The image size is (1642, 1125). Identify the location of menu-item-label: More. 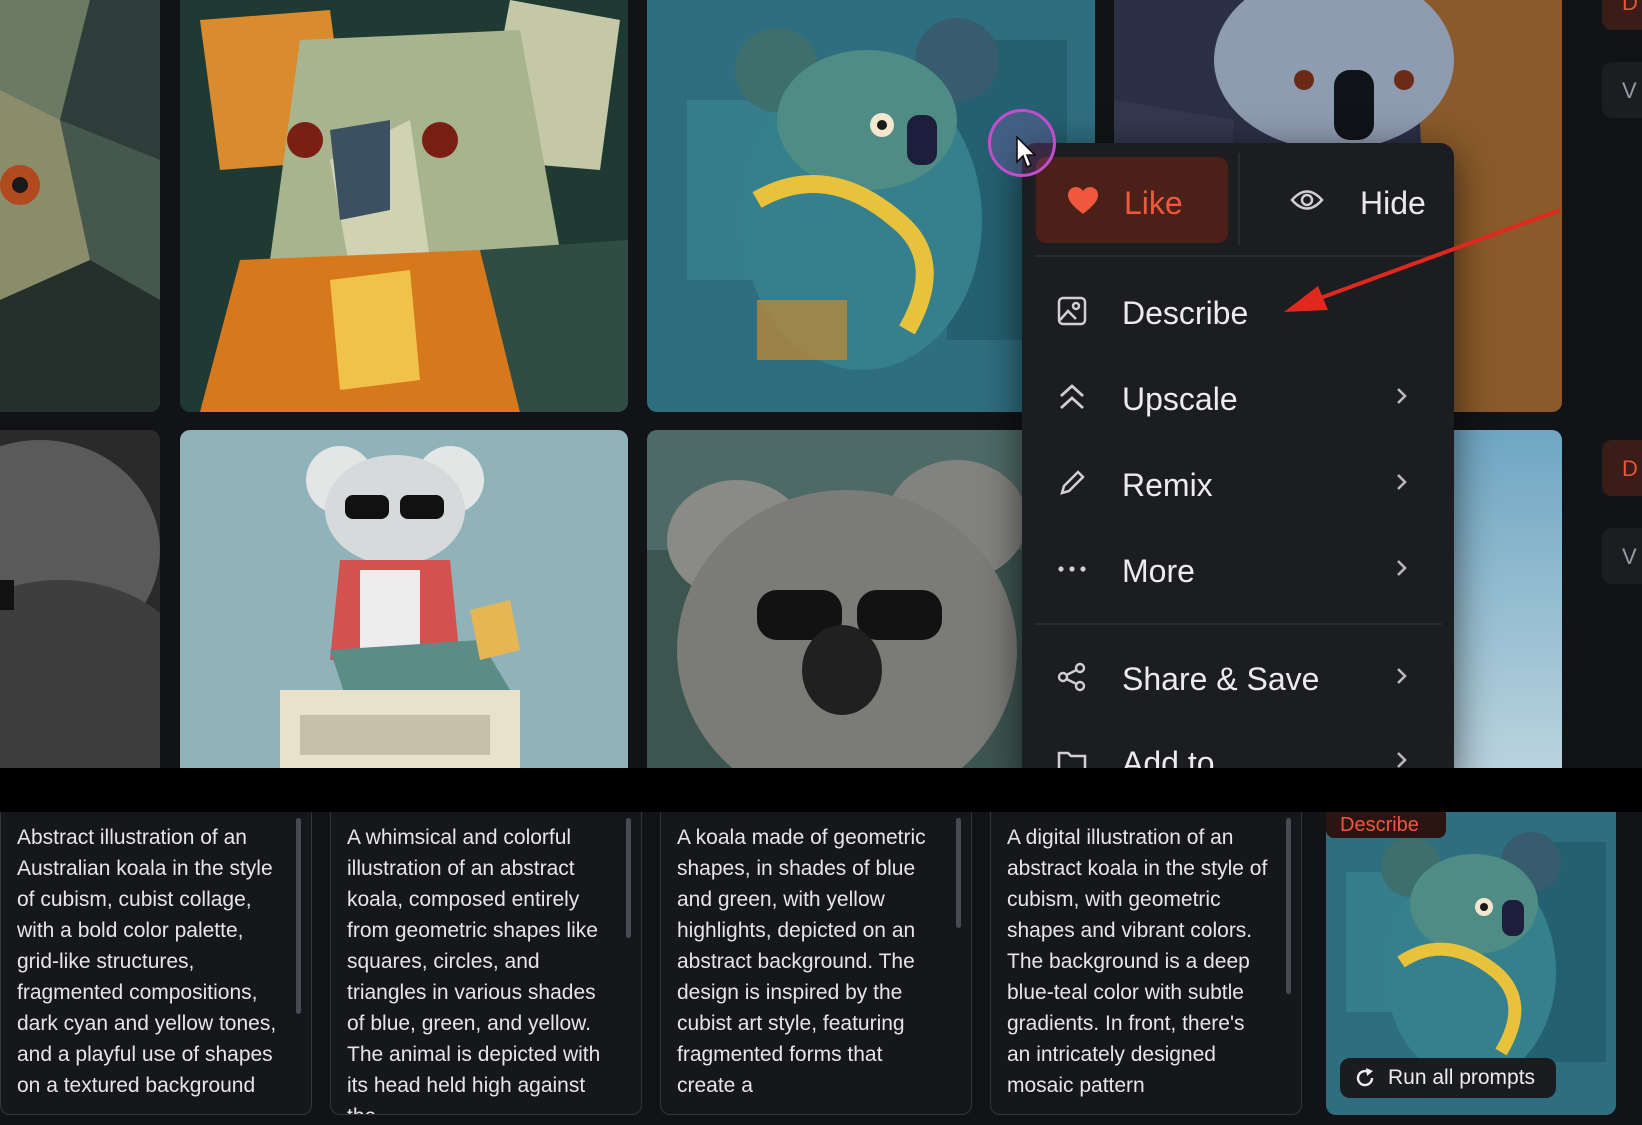
(1158, 571).